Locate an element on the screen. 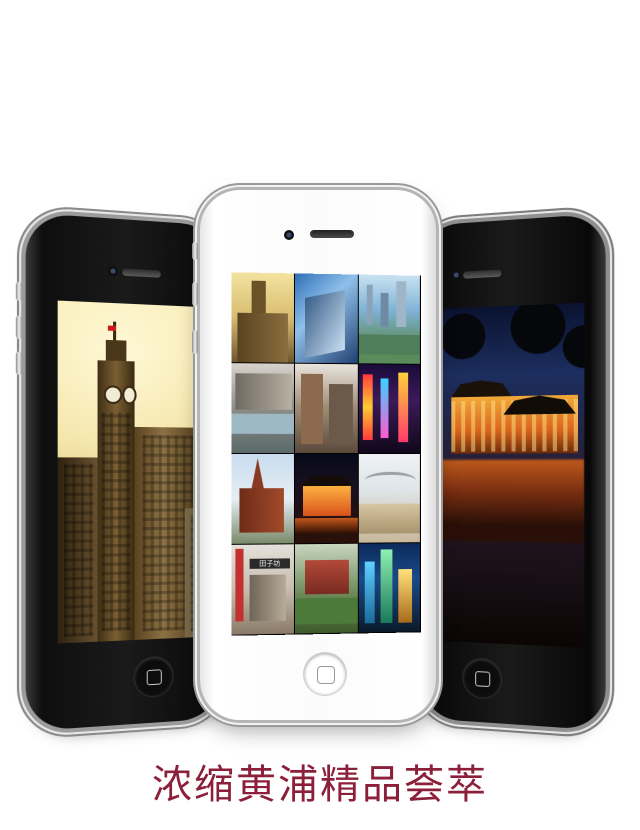  tile-lit-pavilion-night is located at coordinates (327, 499).